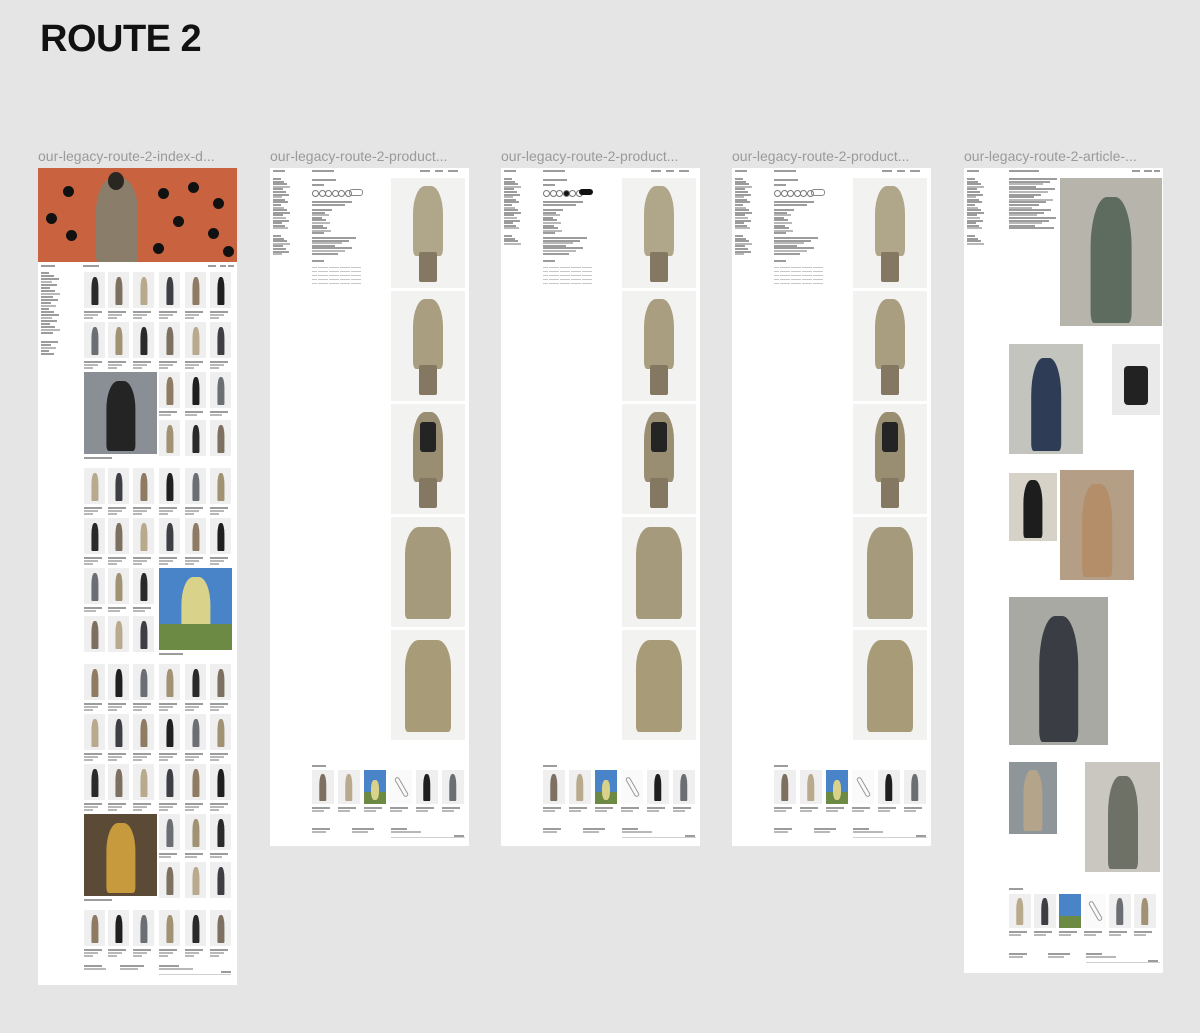 The image size is (1200, 1033). What do you see at coordinates (137, 215) in the screenshot?
I see `hero-image` at bounding box center [137, 215].